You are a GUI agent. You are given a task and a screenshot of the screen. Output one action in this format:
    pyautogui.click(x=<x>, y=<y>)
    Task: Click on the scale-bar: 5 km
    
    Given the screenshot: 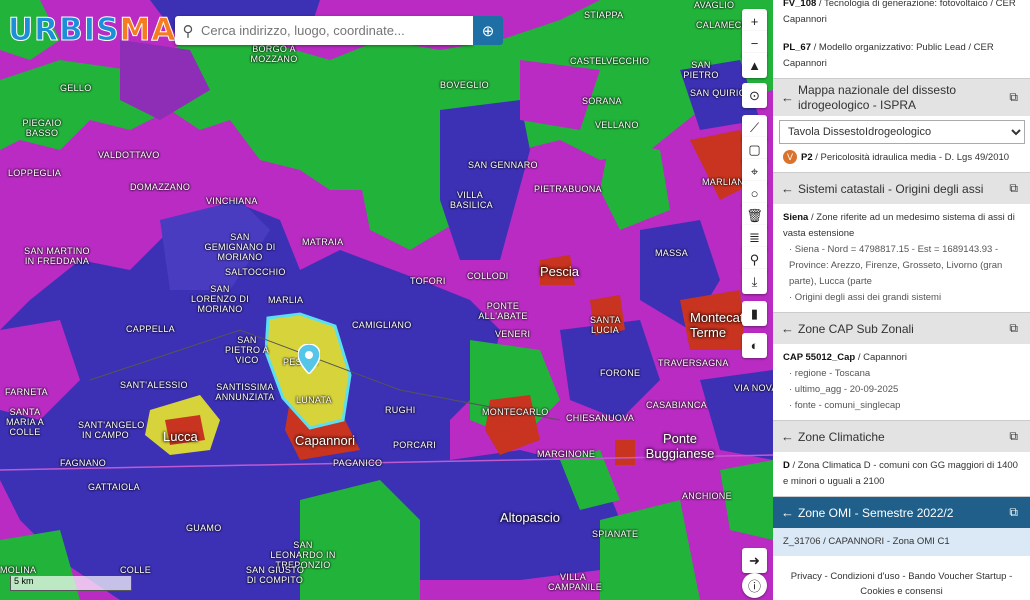 What is the action you would take?
    pyautogui.click(x=71, y=583)
    